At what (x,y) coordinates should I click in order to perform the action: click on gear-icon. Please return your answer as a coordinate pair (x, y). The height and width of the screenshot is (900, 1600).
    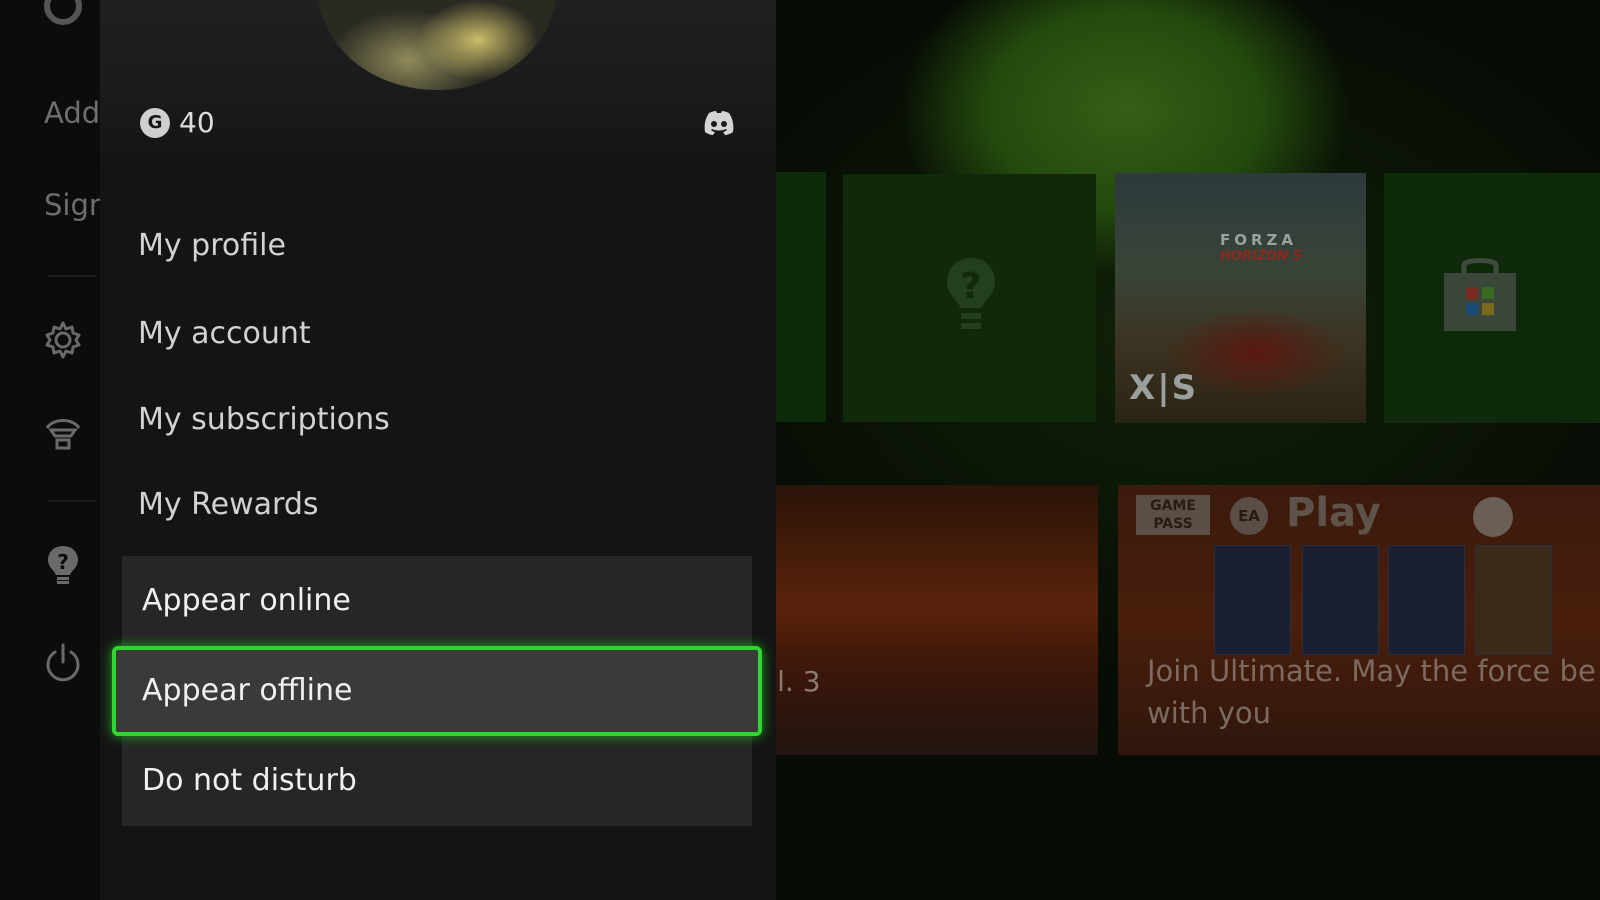
    Looking at the image, I should click on (63, 340).